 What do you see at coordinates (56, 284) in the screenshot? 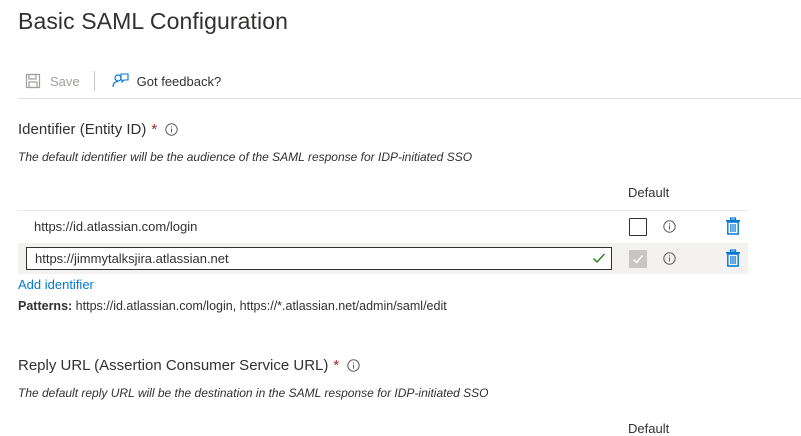
I see `add-identifier-link: Add identifier` at bounding box center [56, 284].